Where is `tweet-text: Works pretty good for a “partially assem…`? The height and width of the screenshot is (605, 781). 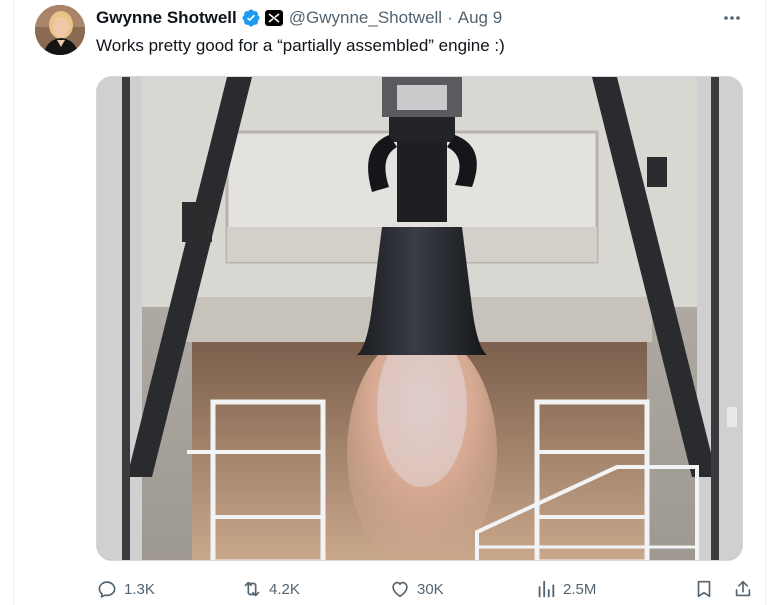 tweet-text: Works pretty good for a “partially assem… is located at coordinates (300, 45).